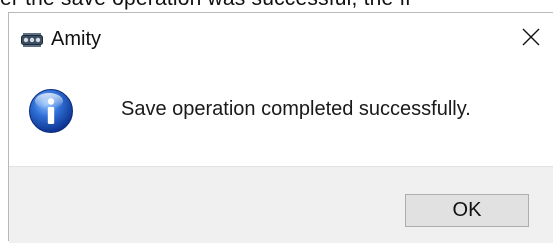  I want to click on close-button, so click(530, 39).